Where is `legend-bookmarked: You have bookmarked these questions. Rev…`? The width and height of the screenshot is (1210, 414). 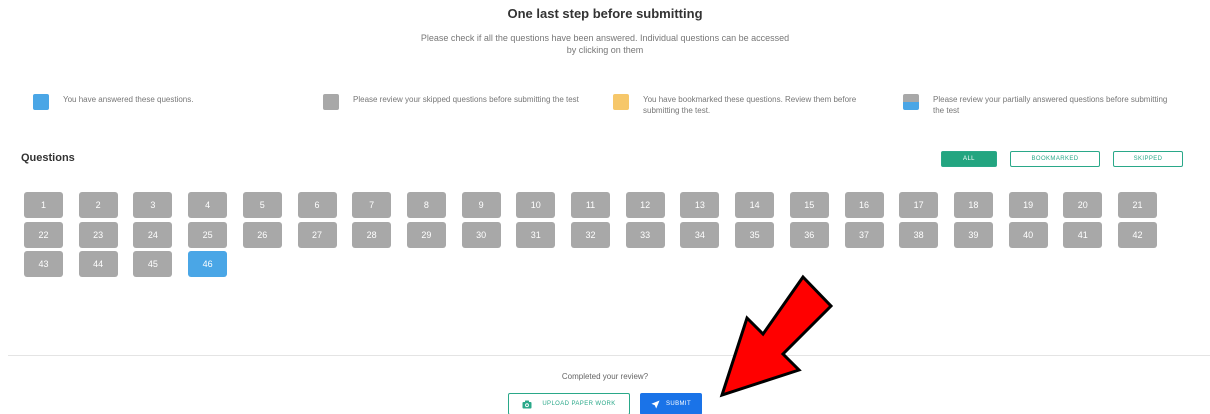
legend-bookmarked: You have bookmarked these questions. Rev… is located at coordinates (748, 105).